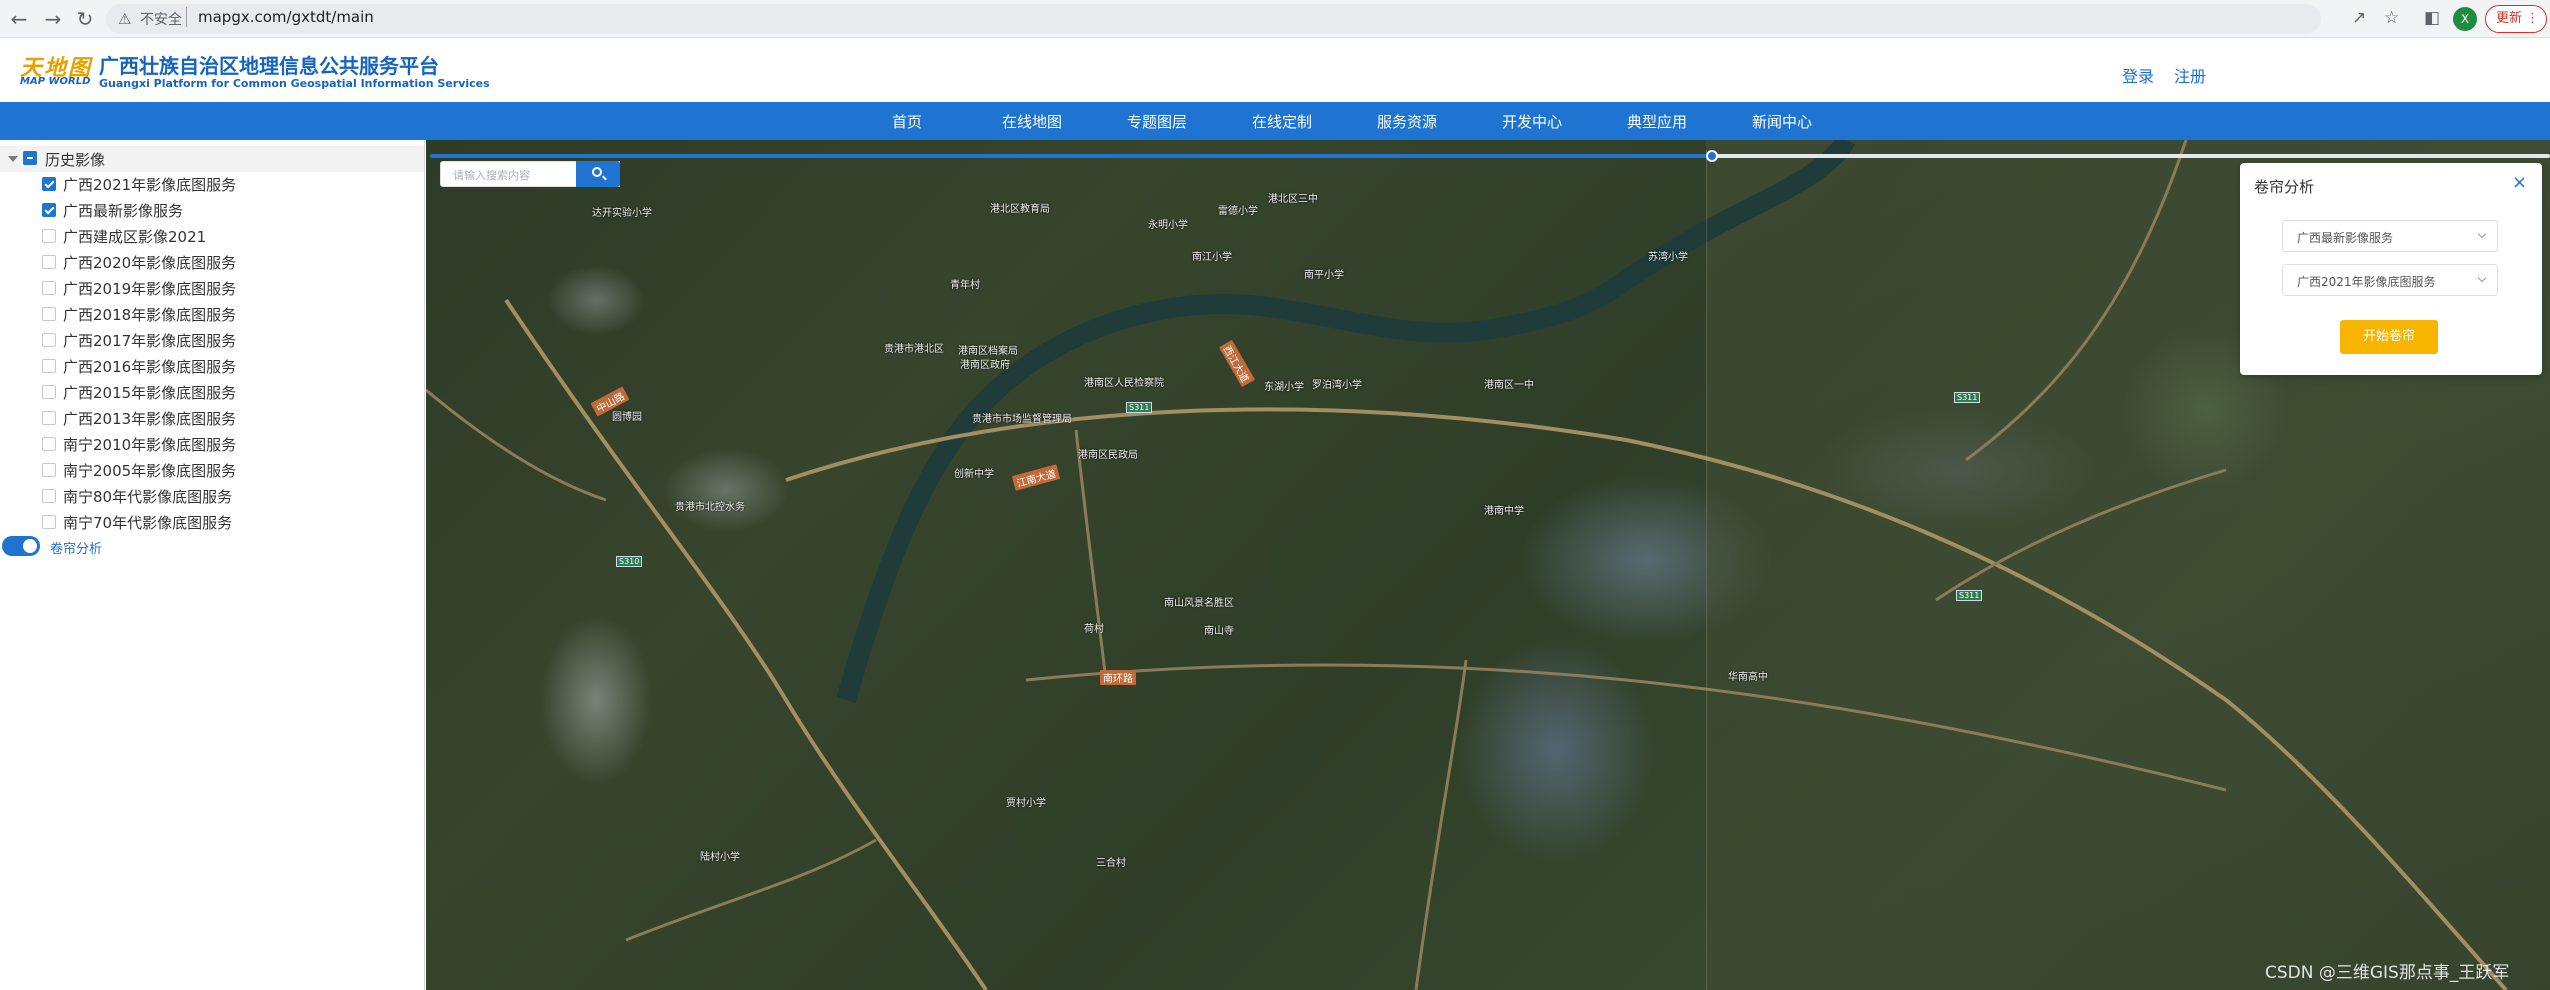 This screenshot has width=2550, height=990. I want to click on map-label: 青年村, so click(965, 283).